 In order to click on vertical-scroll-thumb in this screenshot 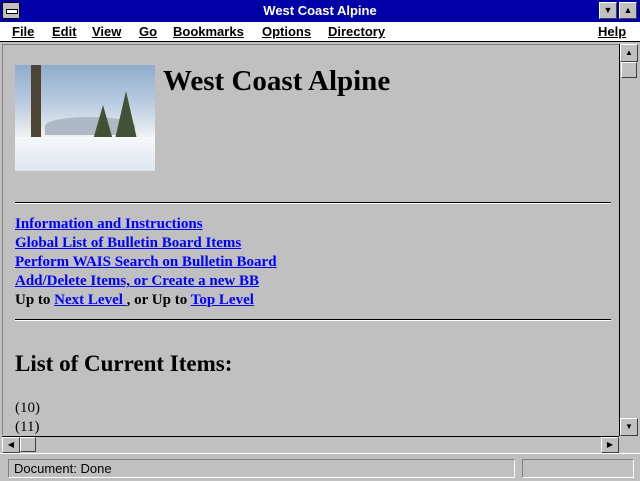, I will do `click(629, 70)`.